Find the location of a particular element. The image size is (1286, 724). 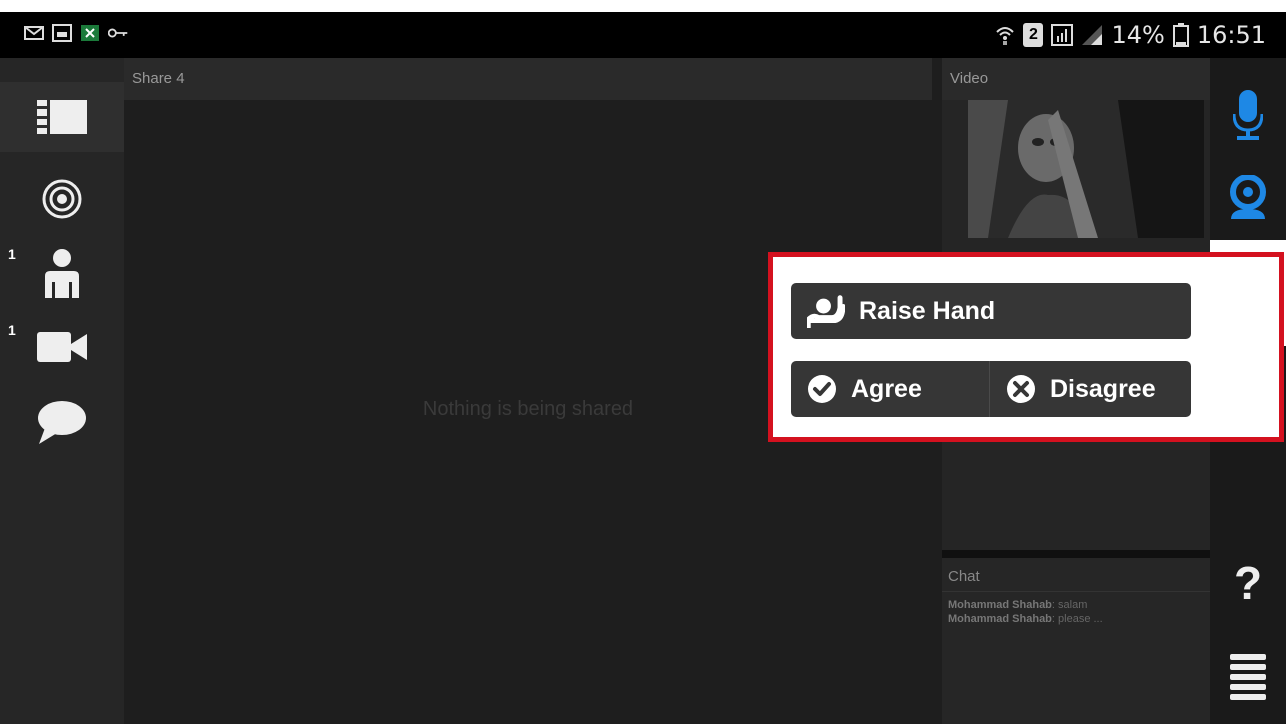

sidebar-item-participants: 1 is located at coordinates (62, 273).